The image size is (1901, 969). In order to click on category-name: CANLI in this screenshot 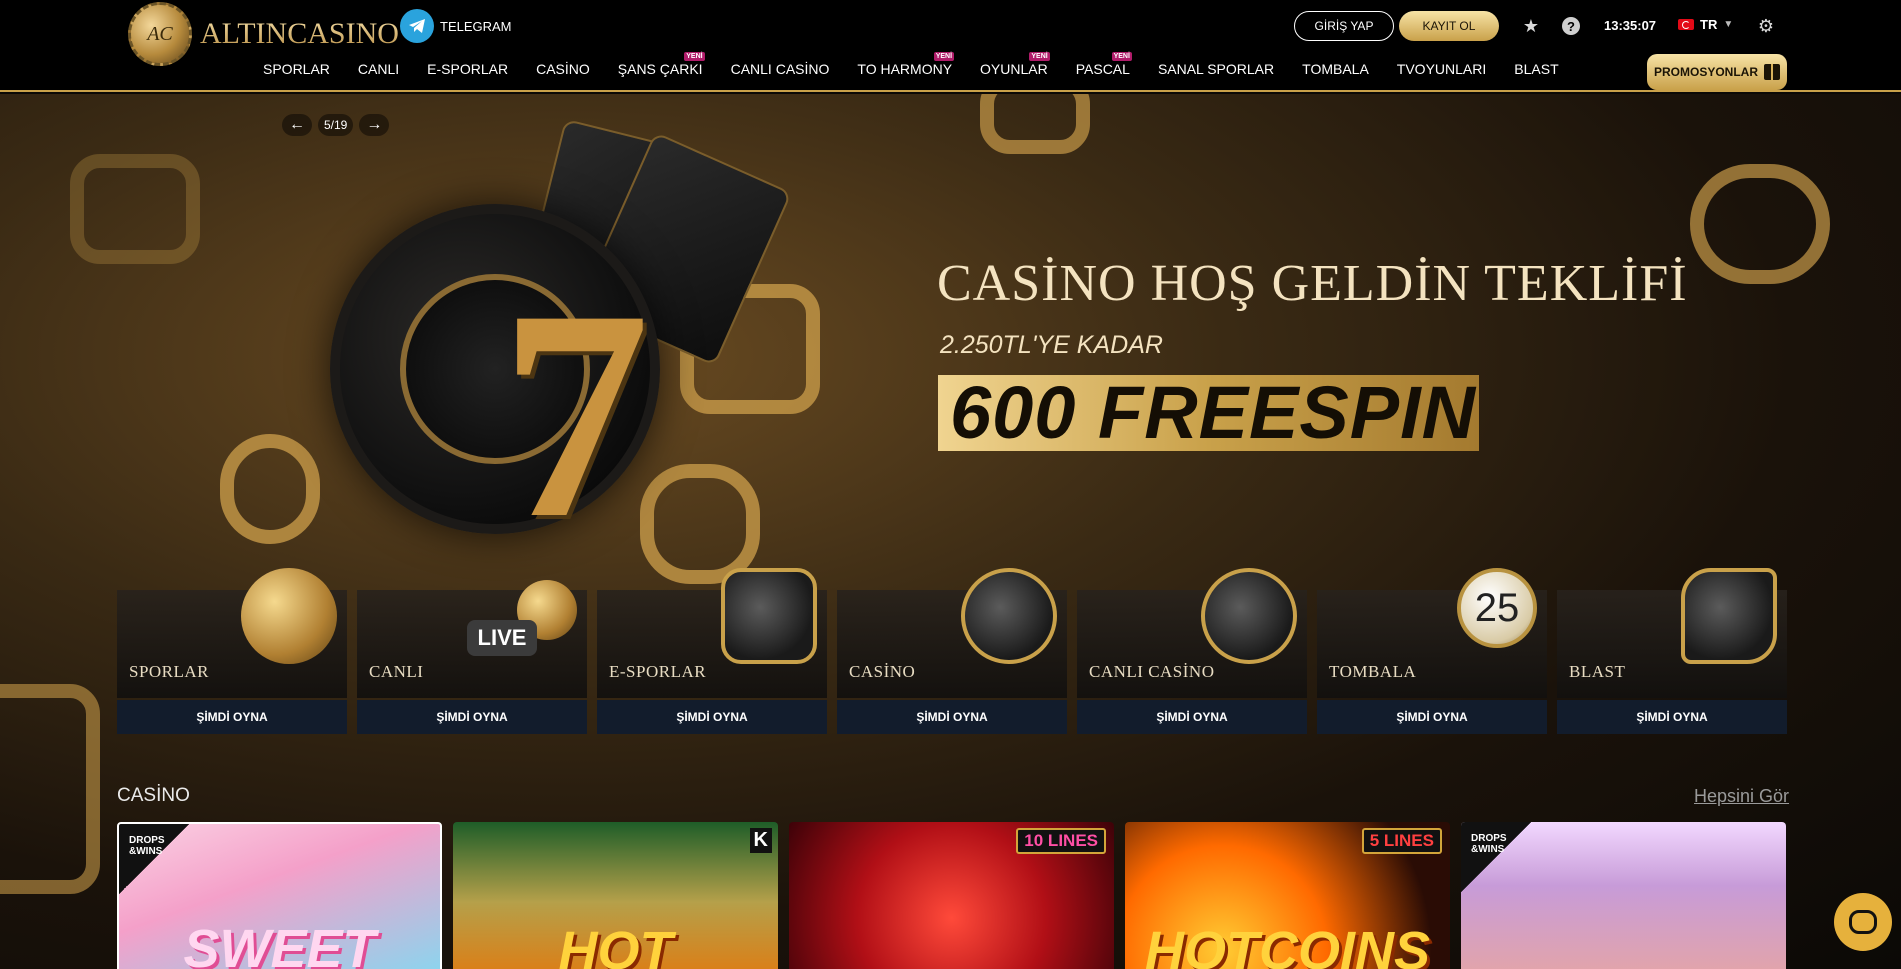, I will do `click(396, 671)`.